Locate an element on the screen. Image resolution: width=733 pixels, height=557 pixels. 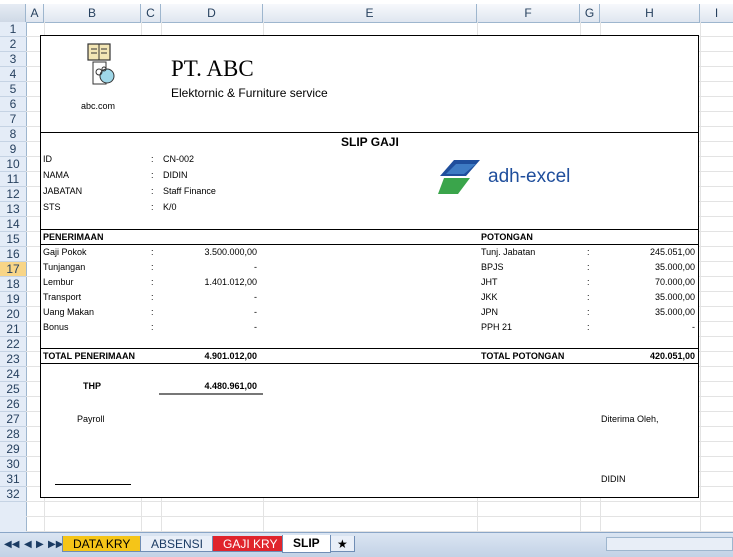
receiver-label: Diterima Oleh, is located at coordinates (630, 419).